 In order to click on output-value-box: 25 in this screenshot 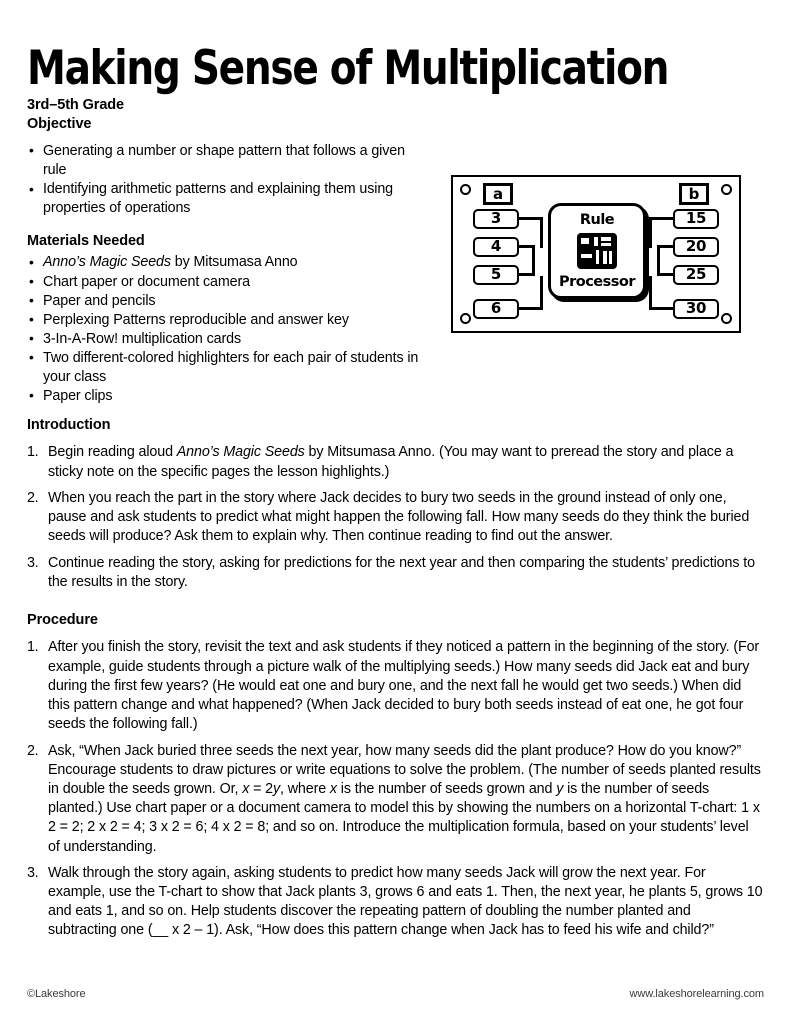, I will do `click(696, 275)`.